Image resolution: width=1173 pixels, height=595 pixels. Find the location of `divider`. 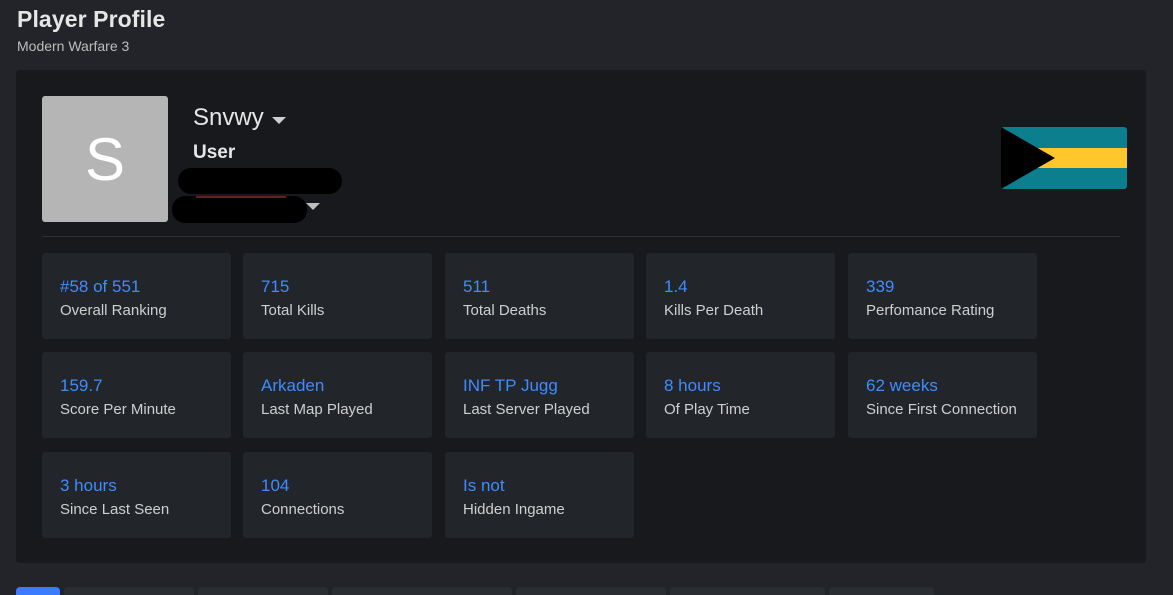

divider is located at coordinates (581, 236).